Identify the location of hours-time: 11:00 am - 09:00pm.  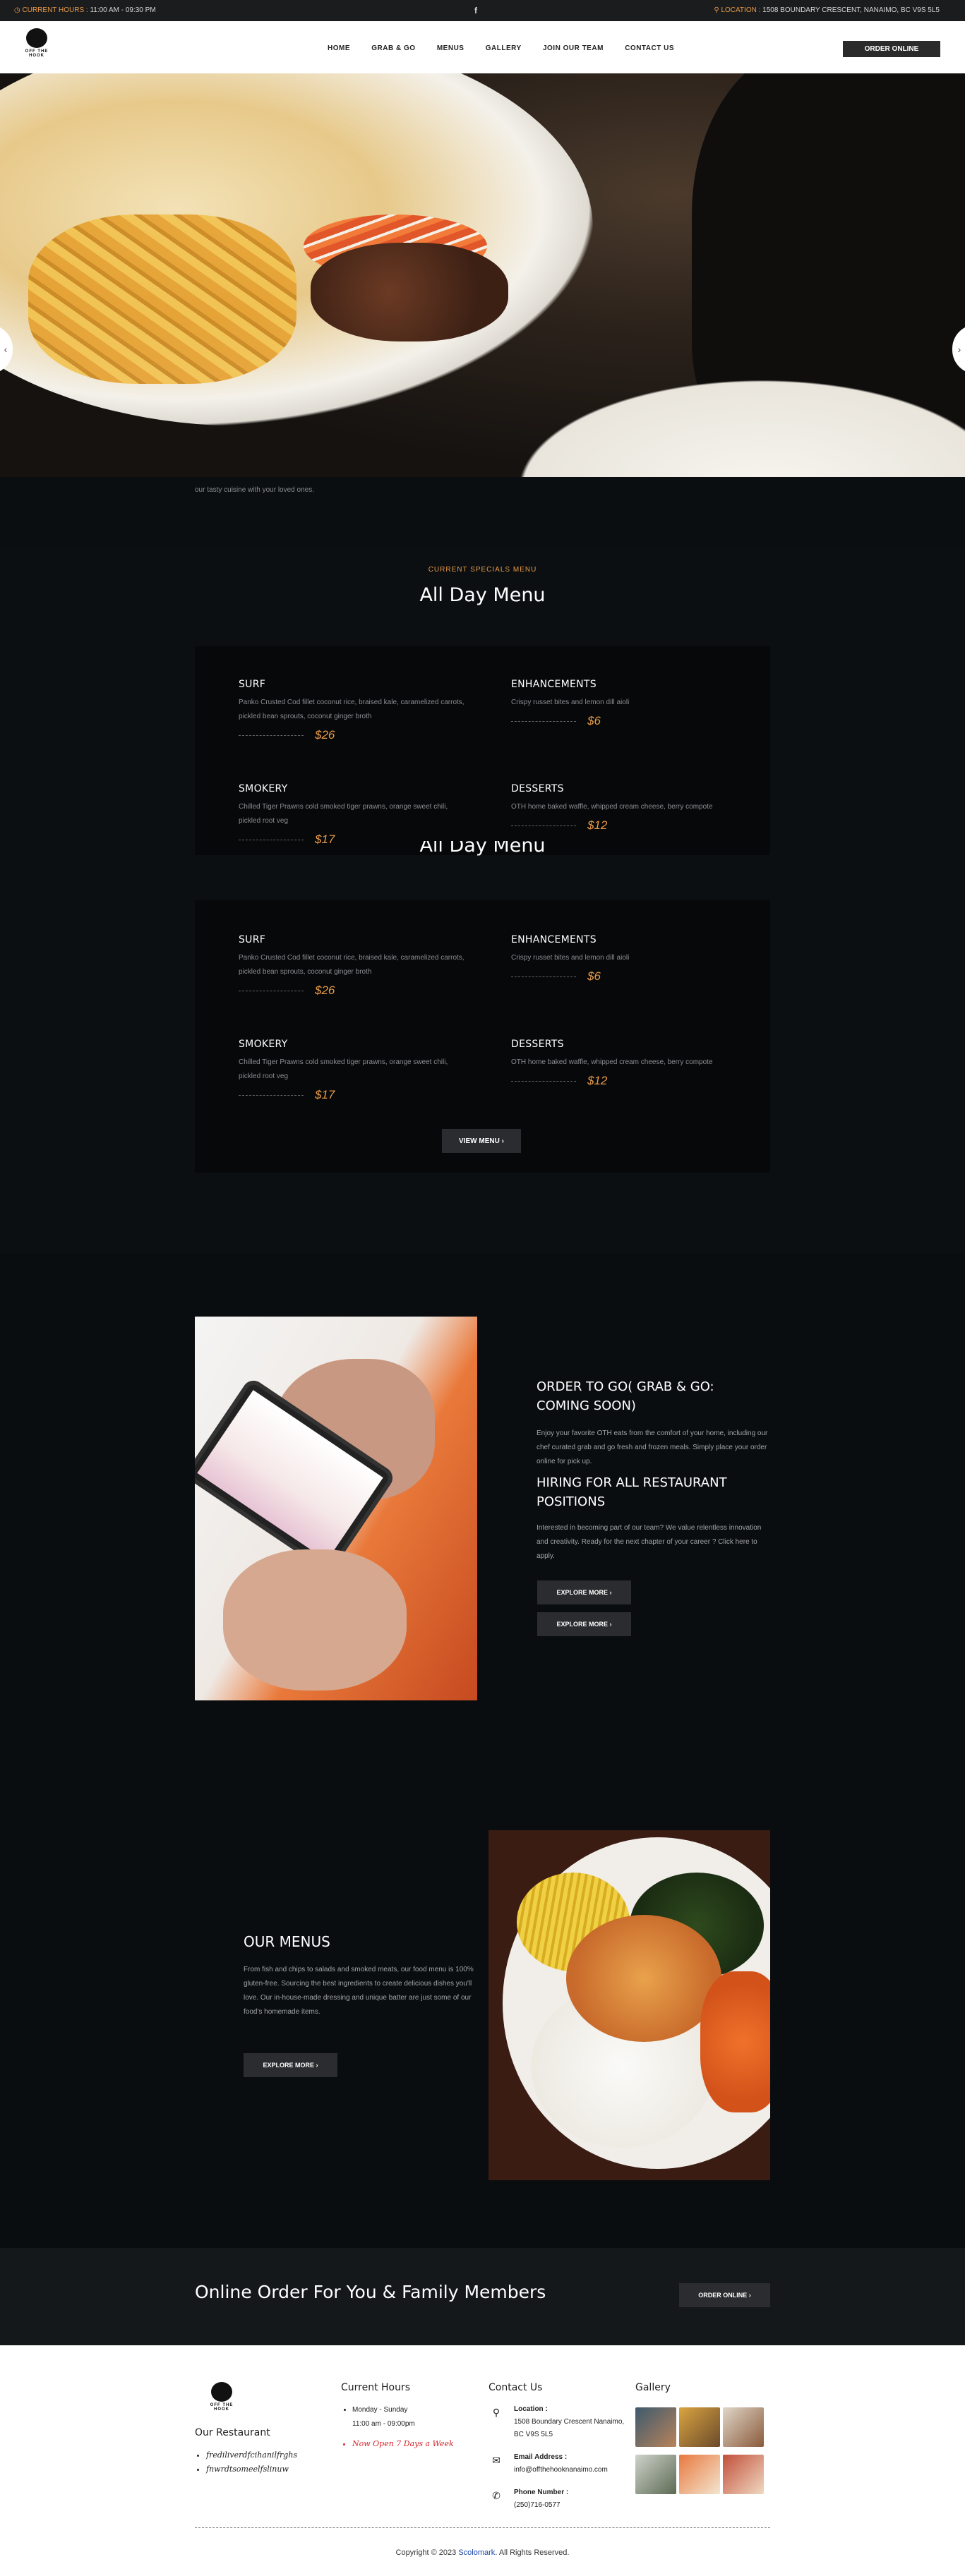
(383, 2424).